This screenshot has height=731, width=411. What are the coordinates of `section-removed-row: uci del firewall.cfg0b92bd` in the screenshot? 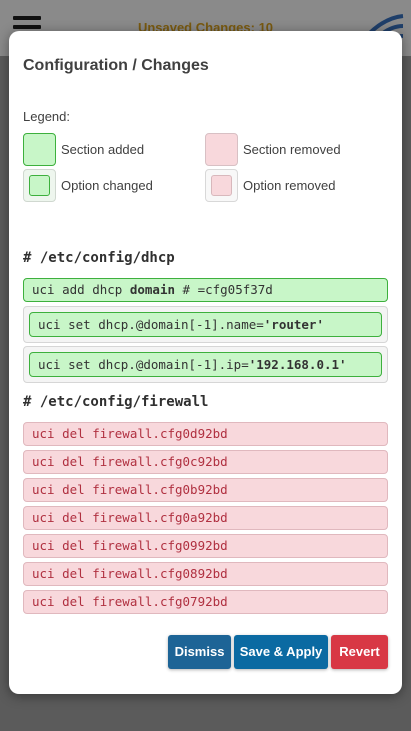 It's located at (205, 490).